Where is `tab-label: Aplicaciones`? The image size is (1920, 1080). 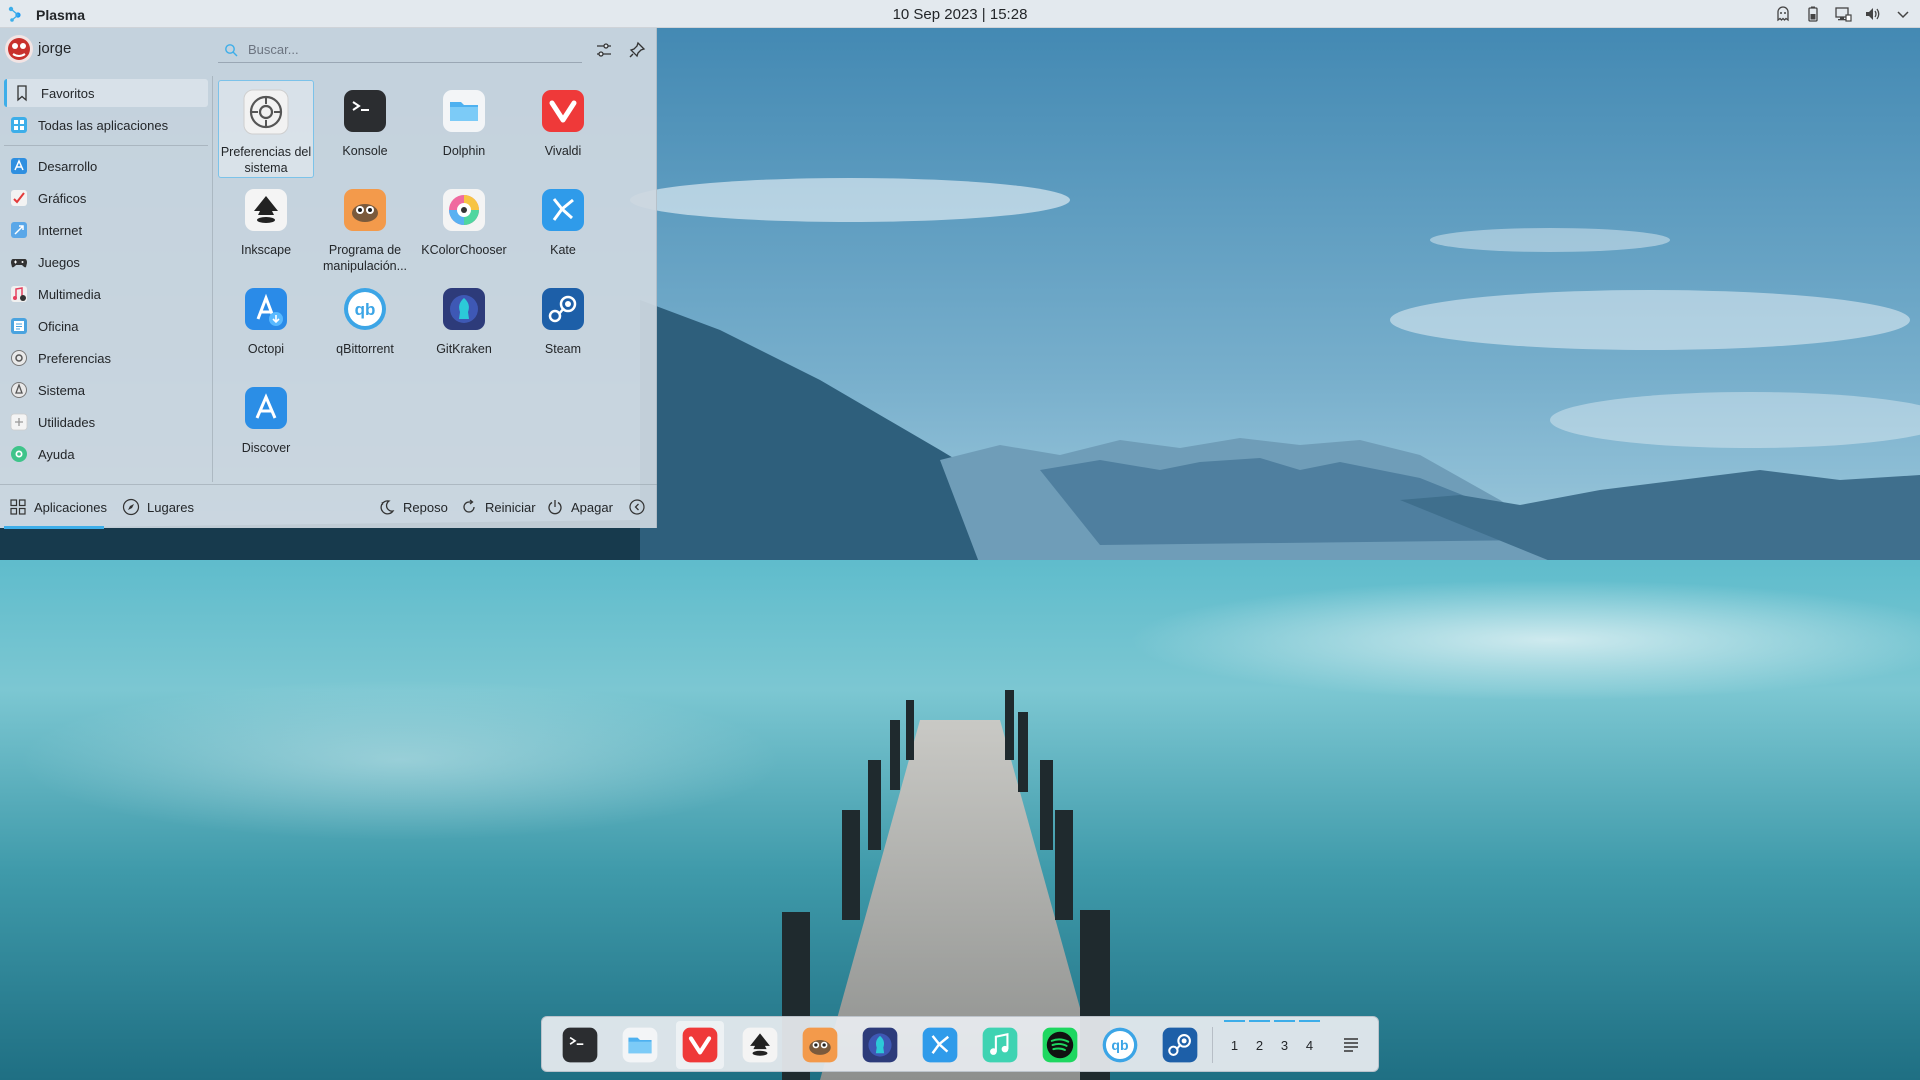
tab-label: Aplicaciones is located at coordinates (70, 507).